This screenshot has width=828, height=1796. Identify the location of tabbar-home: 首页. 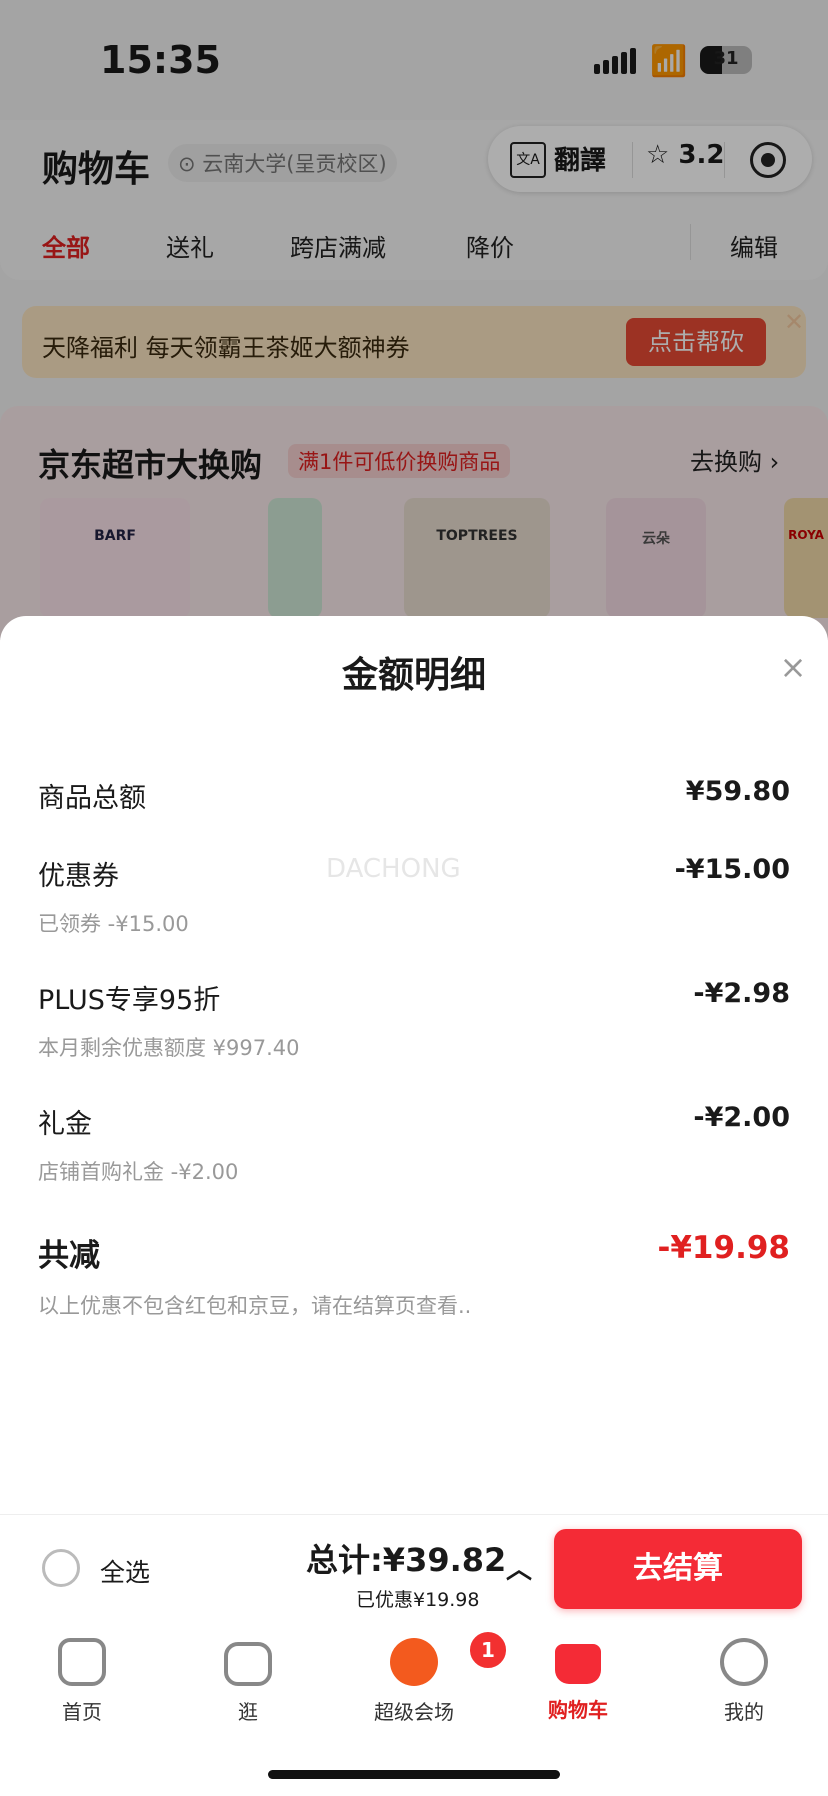
(82, 1681).